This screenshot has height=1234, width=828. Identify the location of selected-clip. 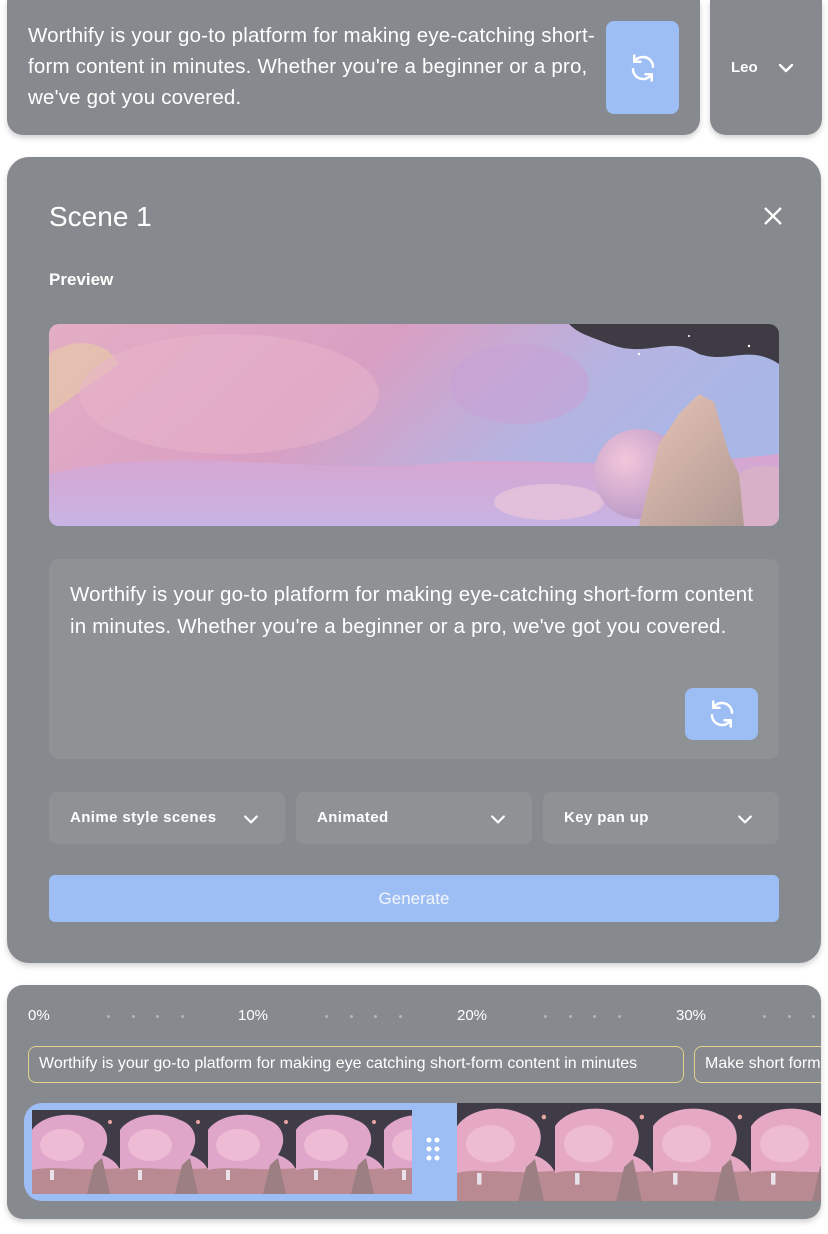
(241, 1152).